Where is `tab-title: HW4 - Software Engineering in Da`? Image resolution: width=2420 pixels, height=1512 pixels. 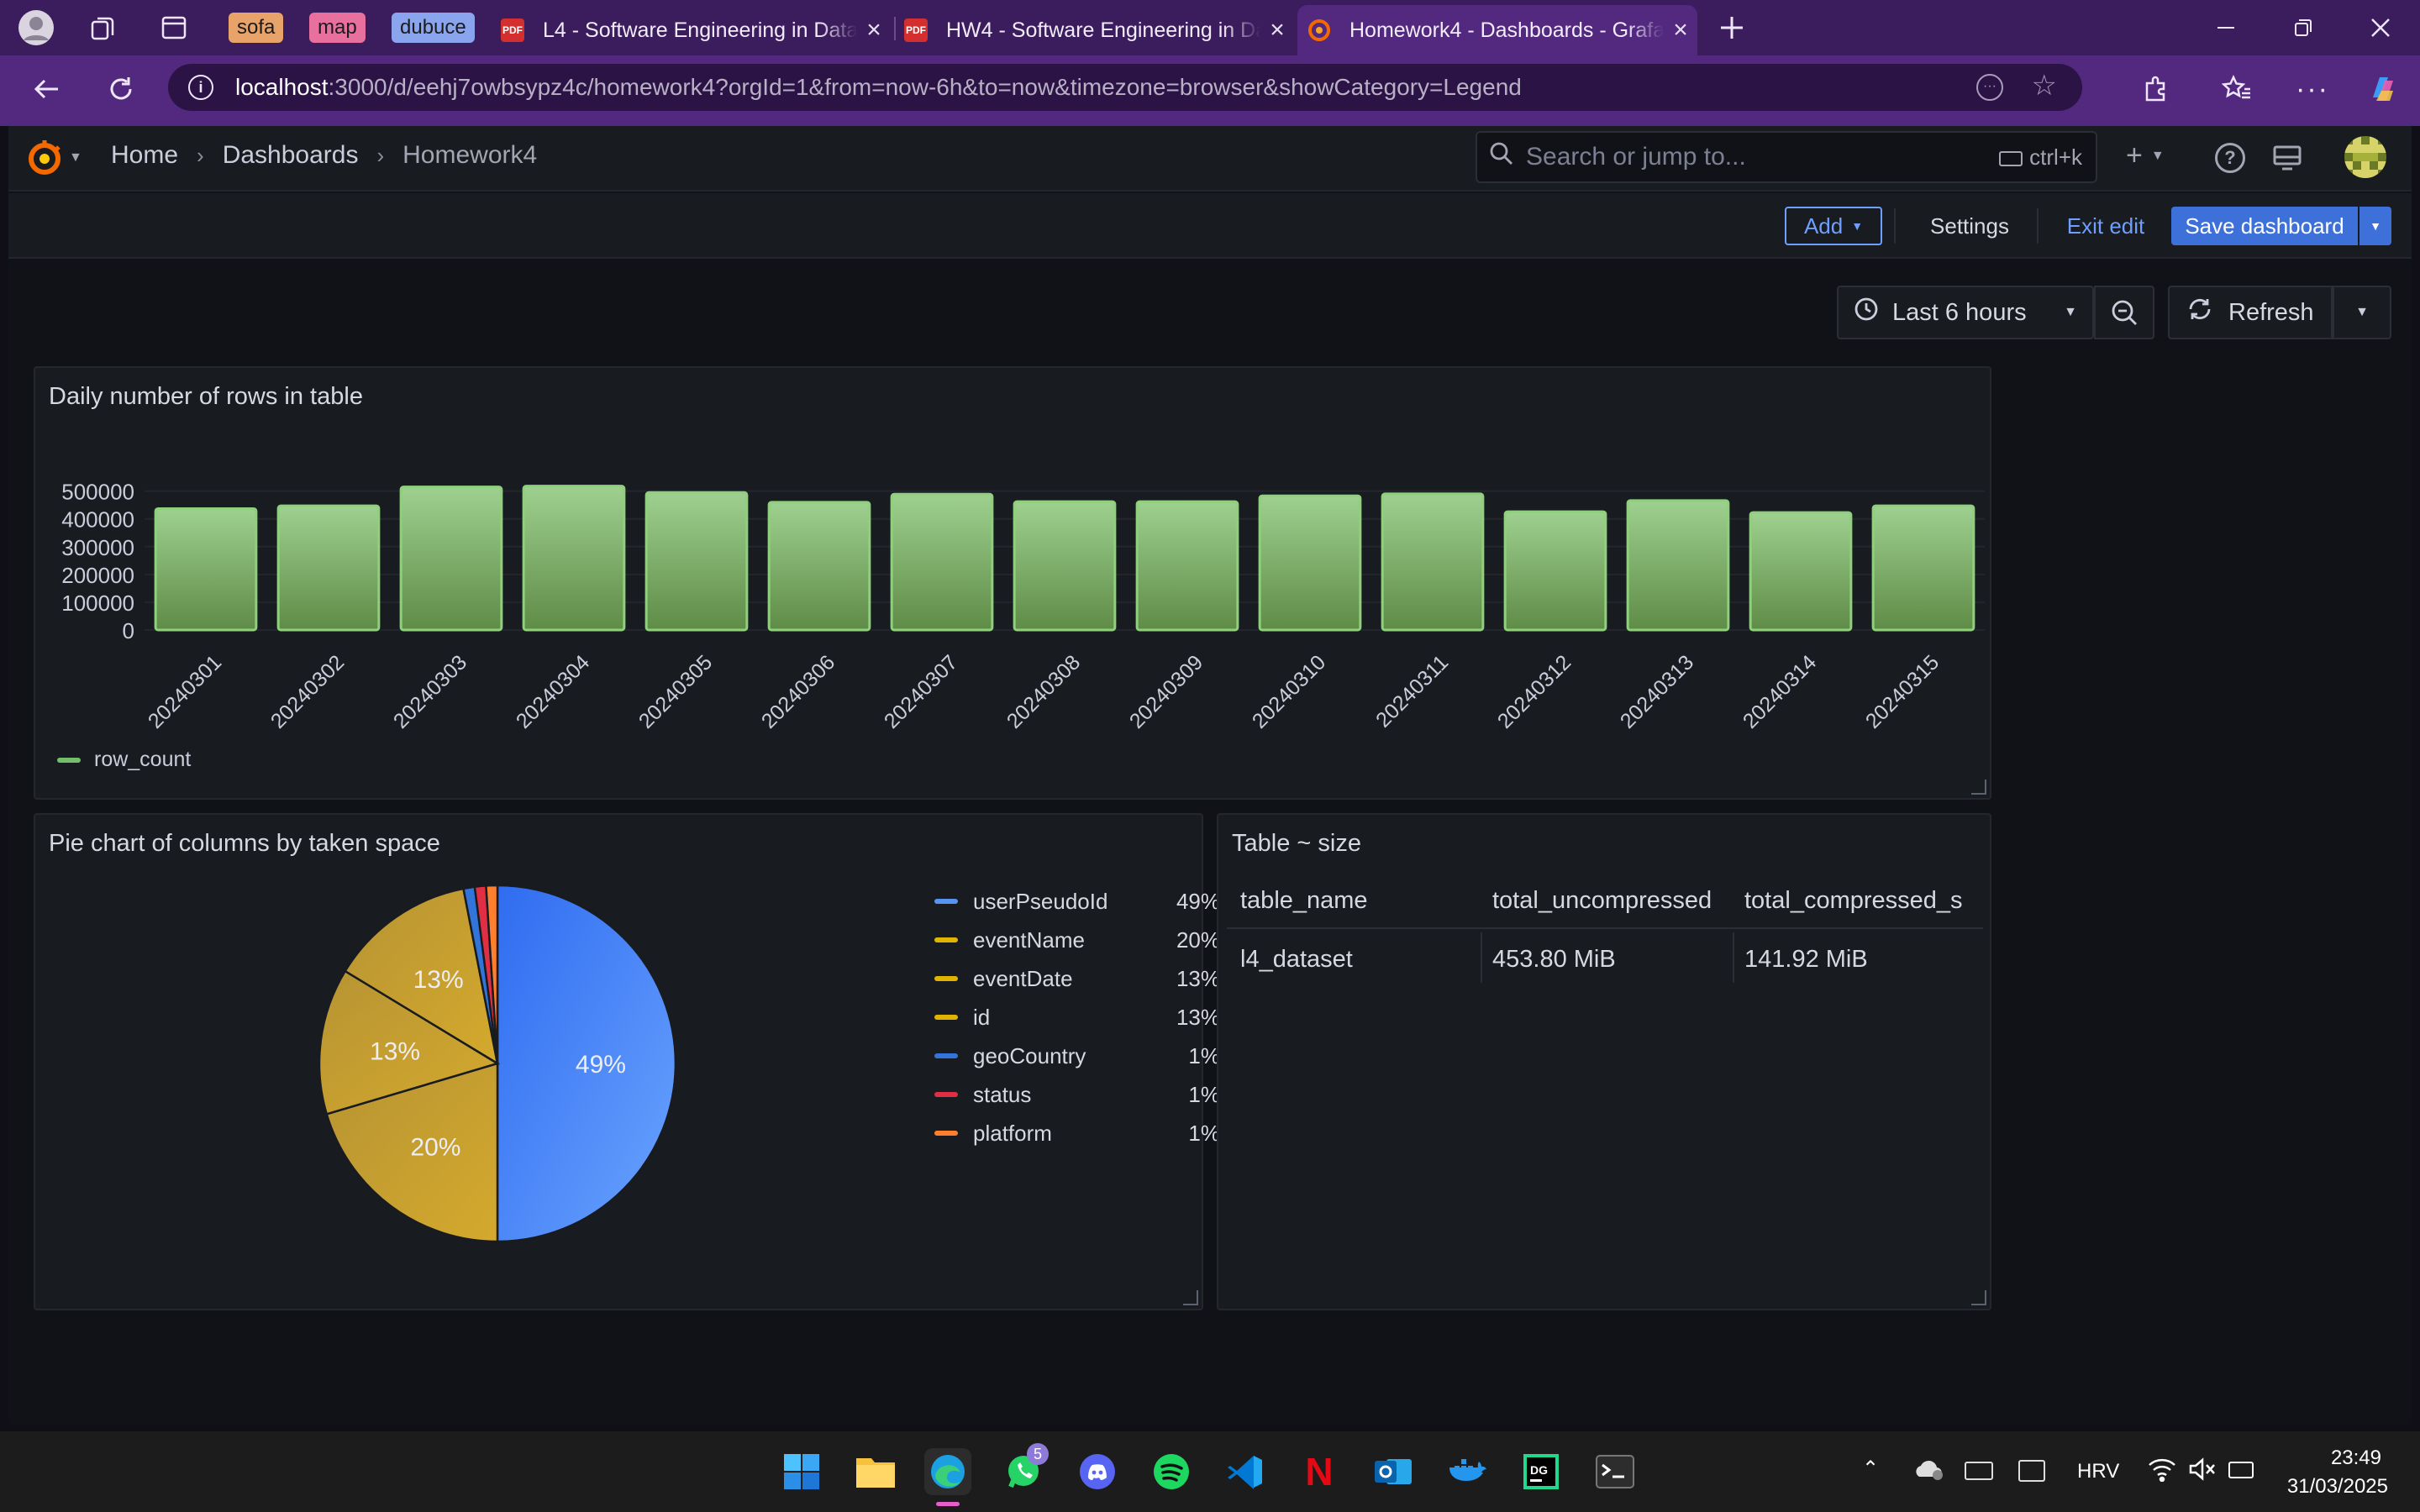 tab-title: HW4 - Software Engineering in Da is located at coordinates (1103, 30).